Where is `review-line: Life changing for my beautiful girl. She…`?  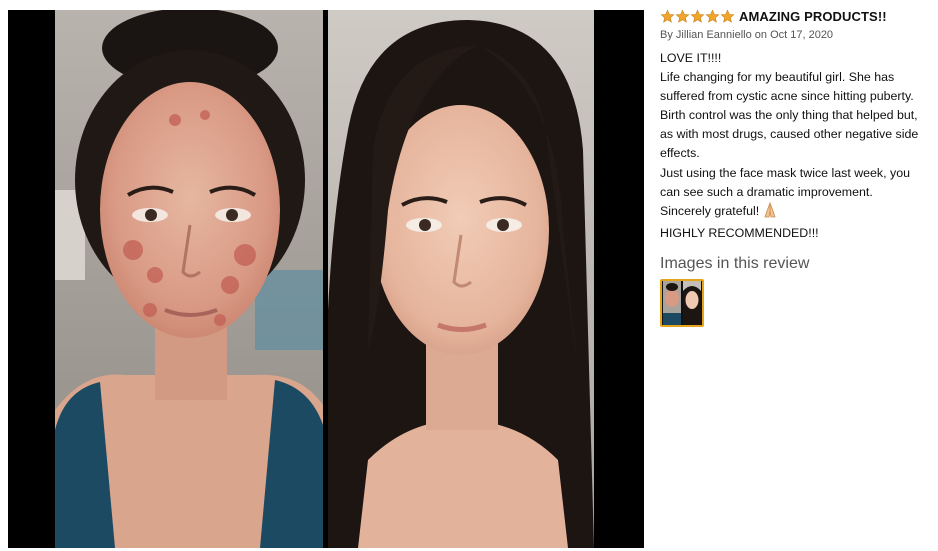 review-line: Life changing for my beautiful girl. She… is located at coordinates (777, 77).